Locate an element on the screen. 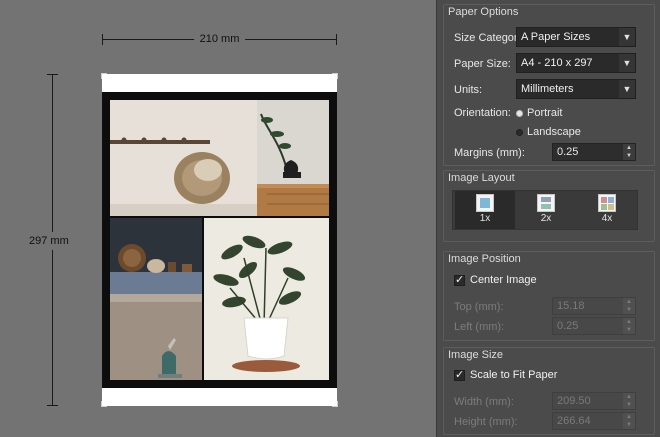 The width and height of the screenshot is (660, 437). radio-selected-icon is located at coordinates (519, 113).